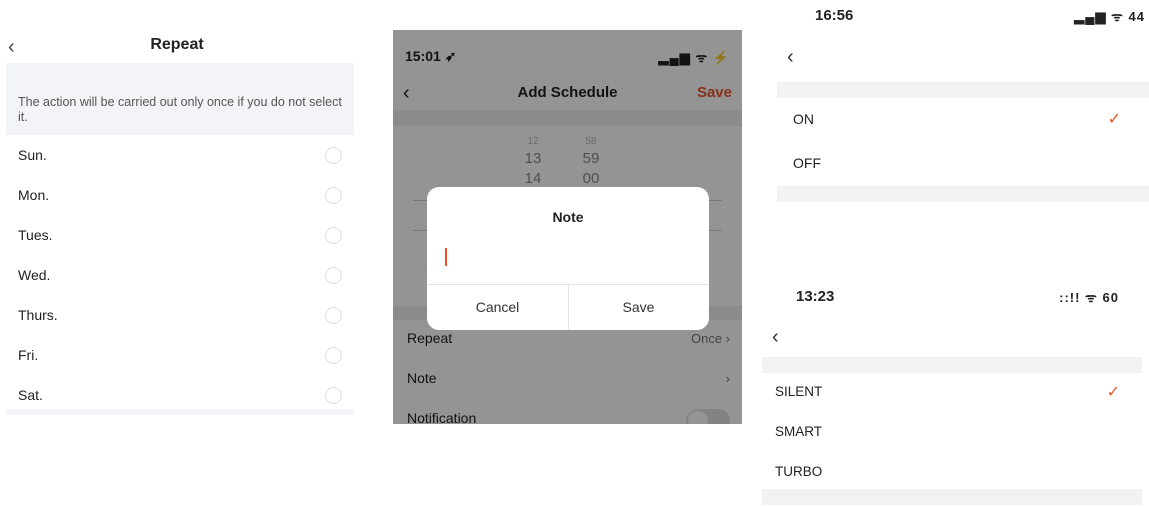 Image resolution: width=1149 pixels, height=506 pixels. What do you see at coordinates (177, 44) in the screenshot?
I see `page-title: Repeat` at bounding box center [177, 44].